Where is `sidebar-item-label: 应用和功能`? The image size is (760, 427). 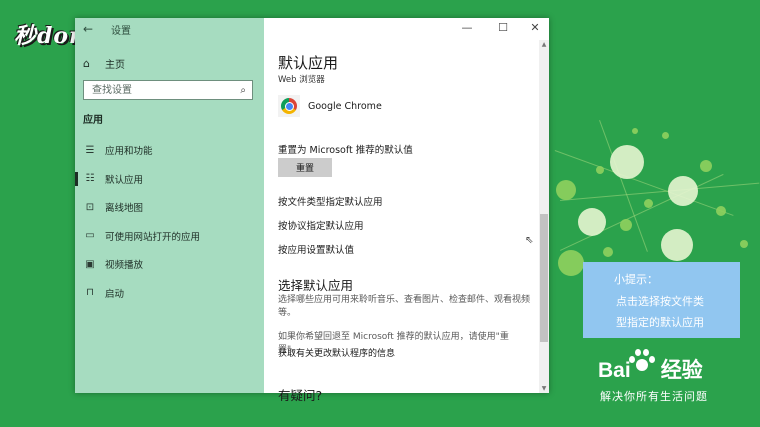 sidebar-item-label: 应用和功能 is located at coordinates (129, 152).